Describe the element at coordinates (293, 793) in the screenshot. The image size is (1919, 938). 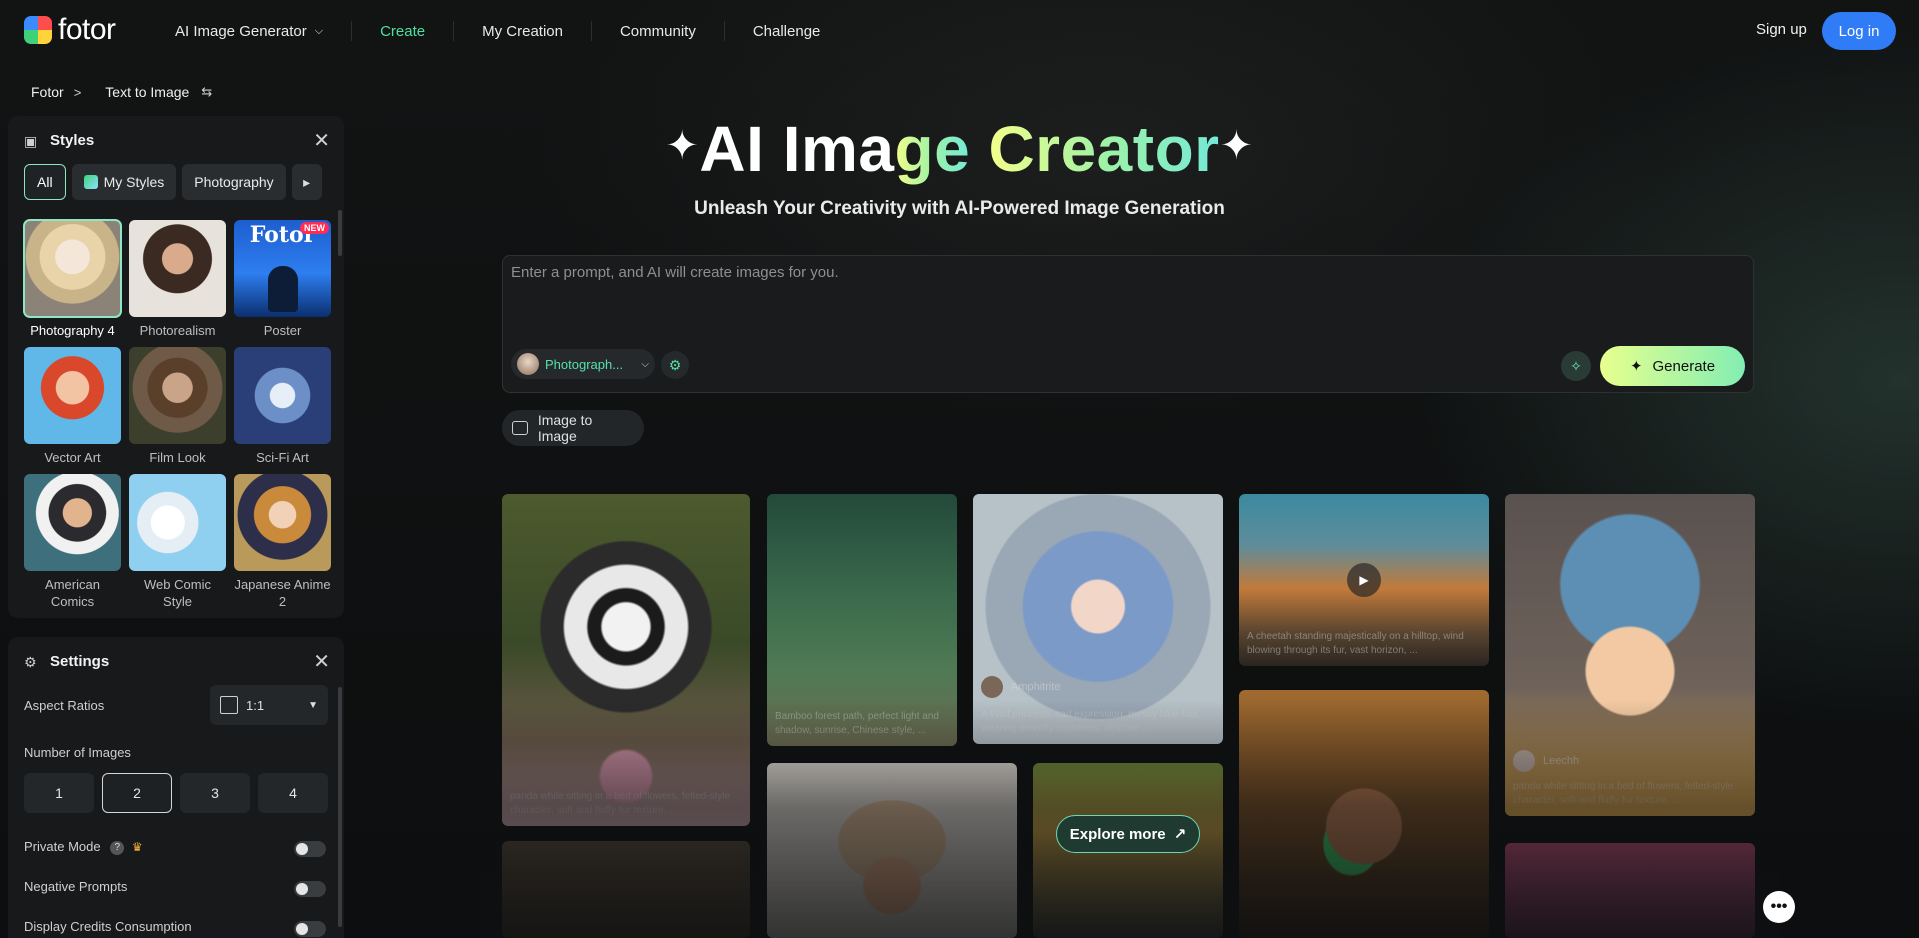
I see `num-images-4: 4` at that location.